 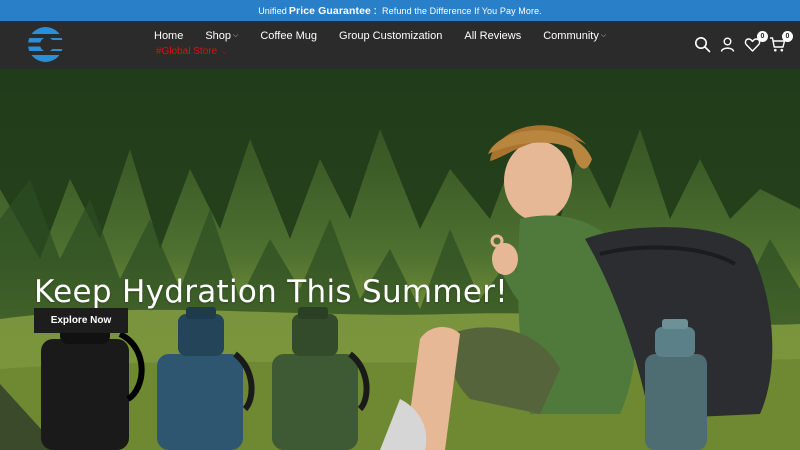 I want to click on hero-headline: Keep Hydration This Summer!, so click(x=271, y=292).